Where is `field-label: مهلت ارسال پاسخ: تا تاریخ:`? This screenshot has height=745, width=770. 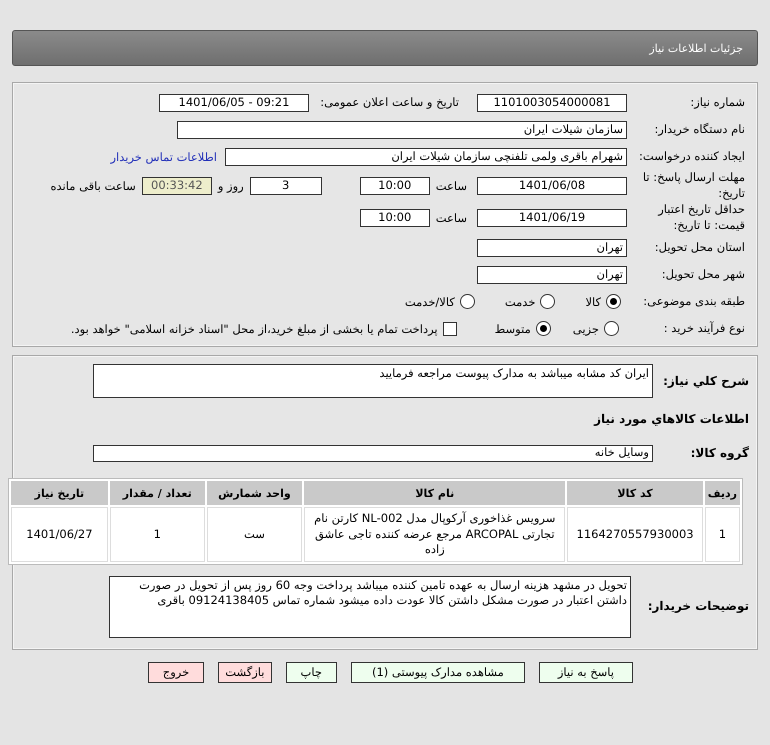
field-label: مهلت ارسال پاسخ: تا تاریخ: is located at coordinates (693, 186).